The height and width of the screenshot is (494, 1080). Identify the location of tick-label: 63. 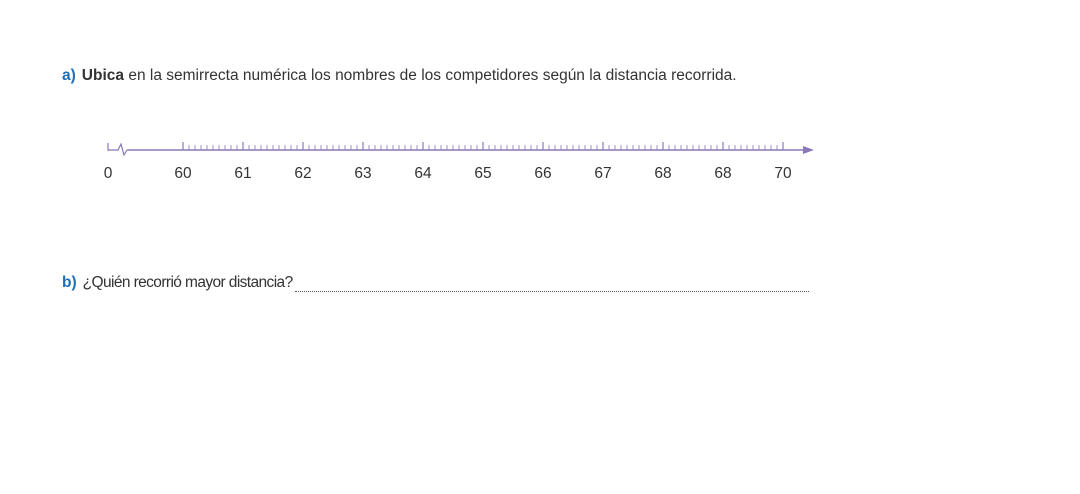
(362, 173).